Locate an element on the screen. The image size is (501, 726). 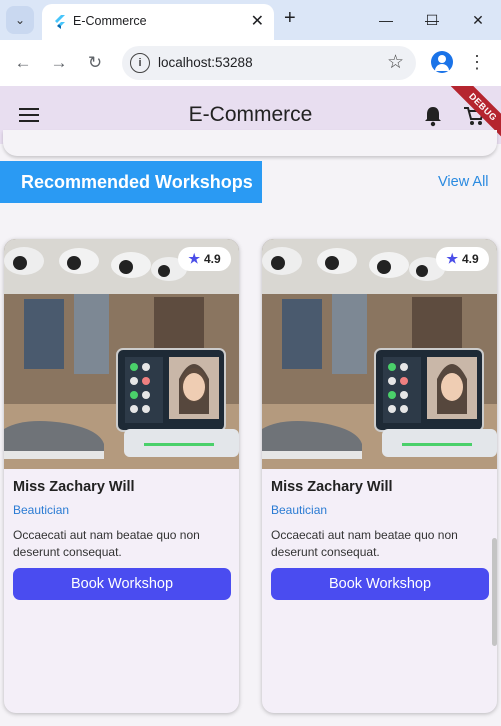
address-bar: i localhost:53288 ☆ is located at coordinates (269, 63).